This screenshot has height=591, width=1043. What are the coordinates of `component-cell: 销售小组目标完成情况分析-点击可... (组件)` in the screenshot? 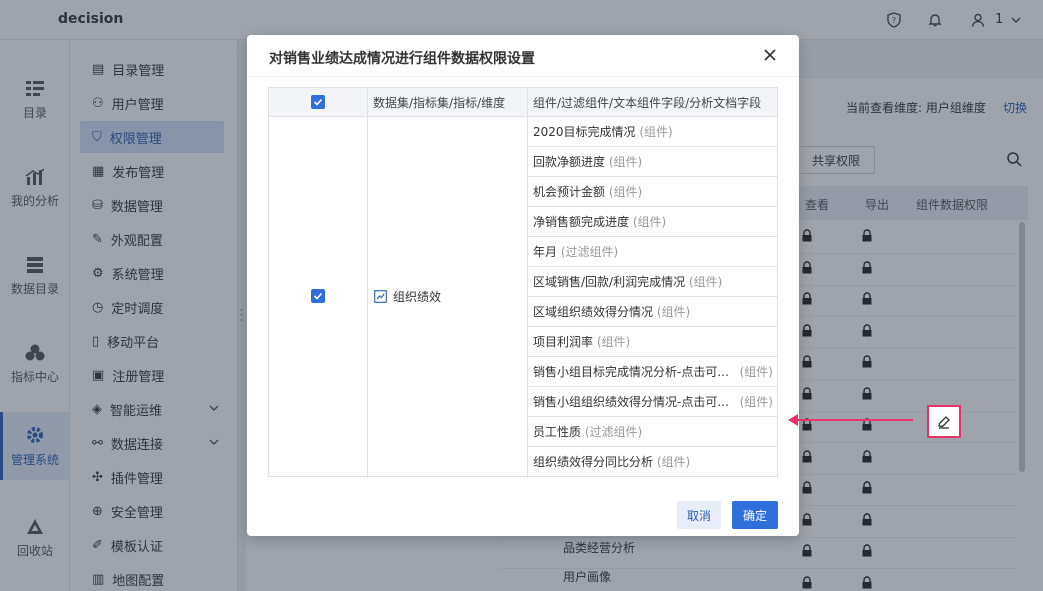 It's located at (652, 371).